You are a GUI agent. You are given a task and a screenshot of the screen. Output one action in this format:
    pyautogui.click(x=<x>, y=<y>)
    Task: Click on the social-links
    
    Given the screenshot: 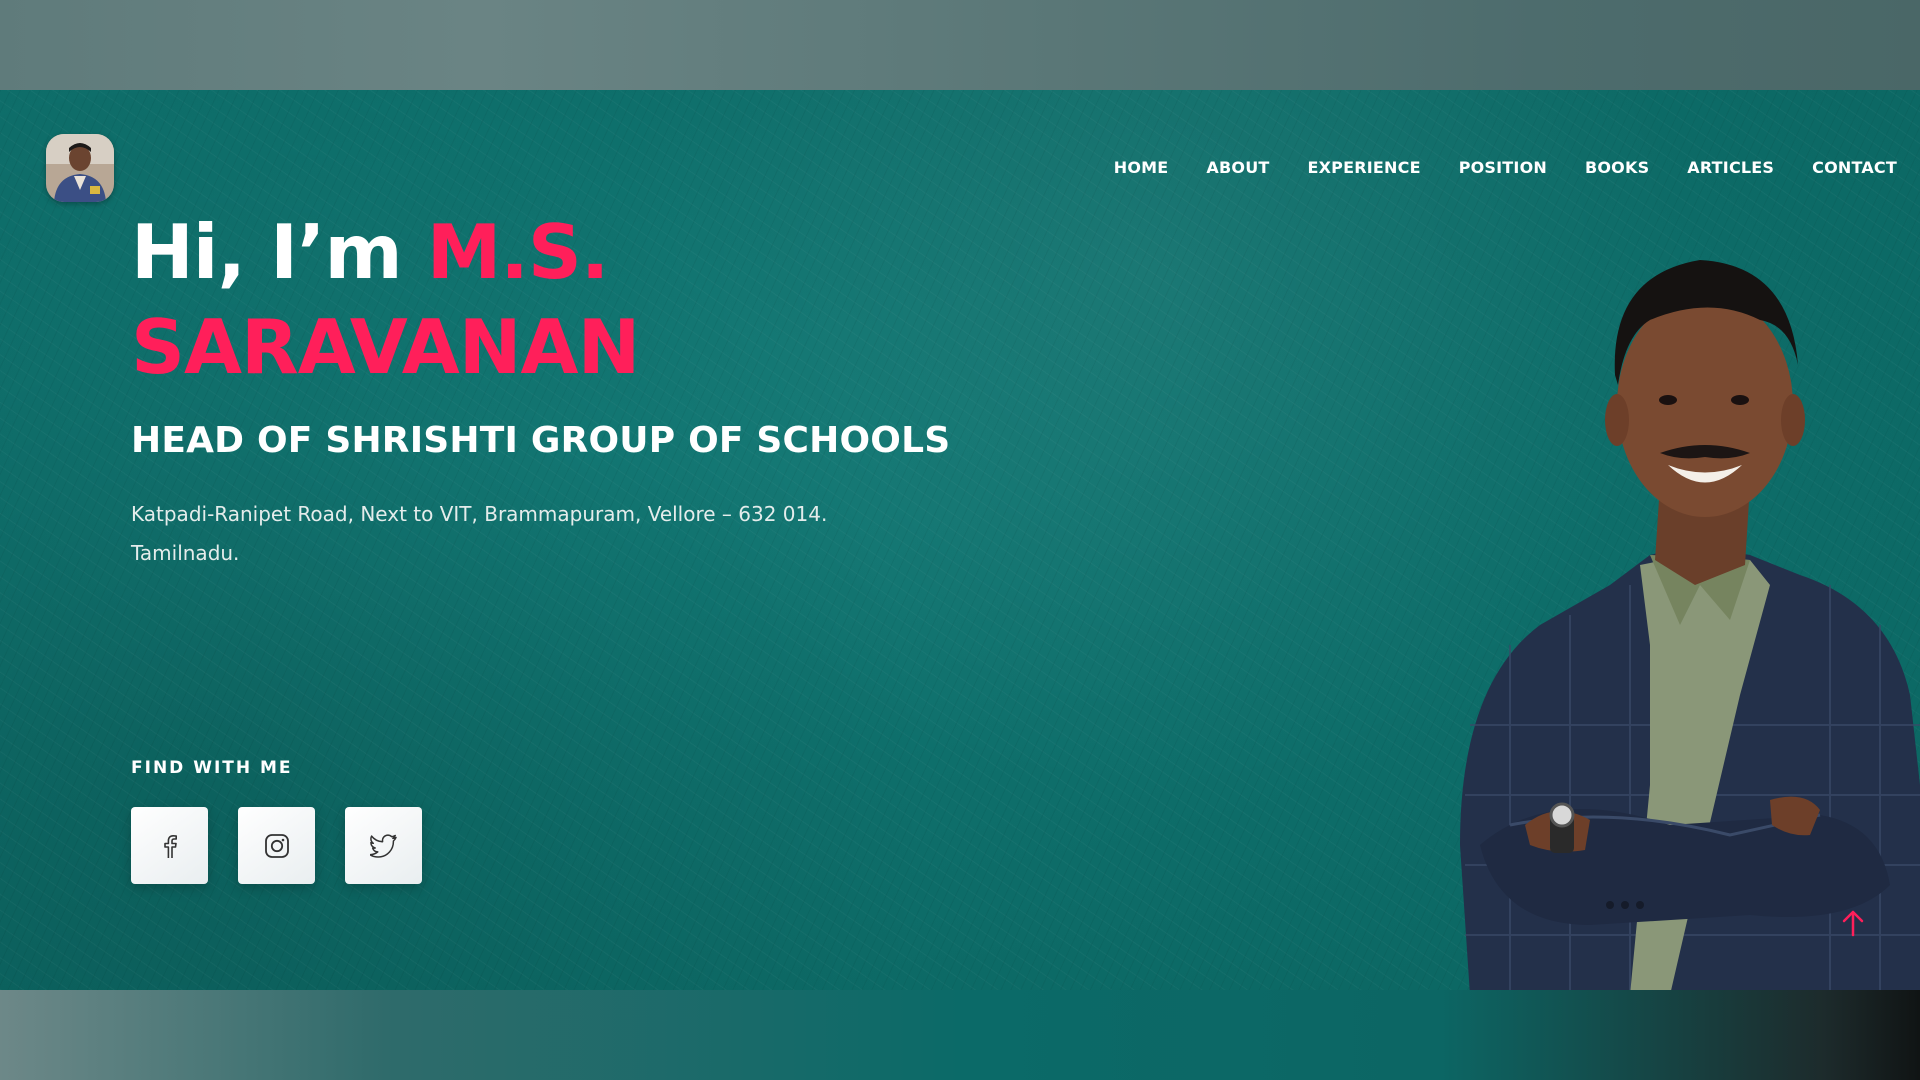 What is the action you would take?
    pyautogui.click(x=291, y=845)
    